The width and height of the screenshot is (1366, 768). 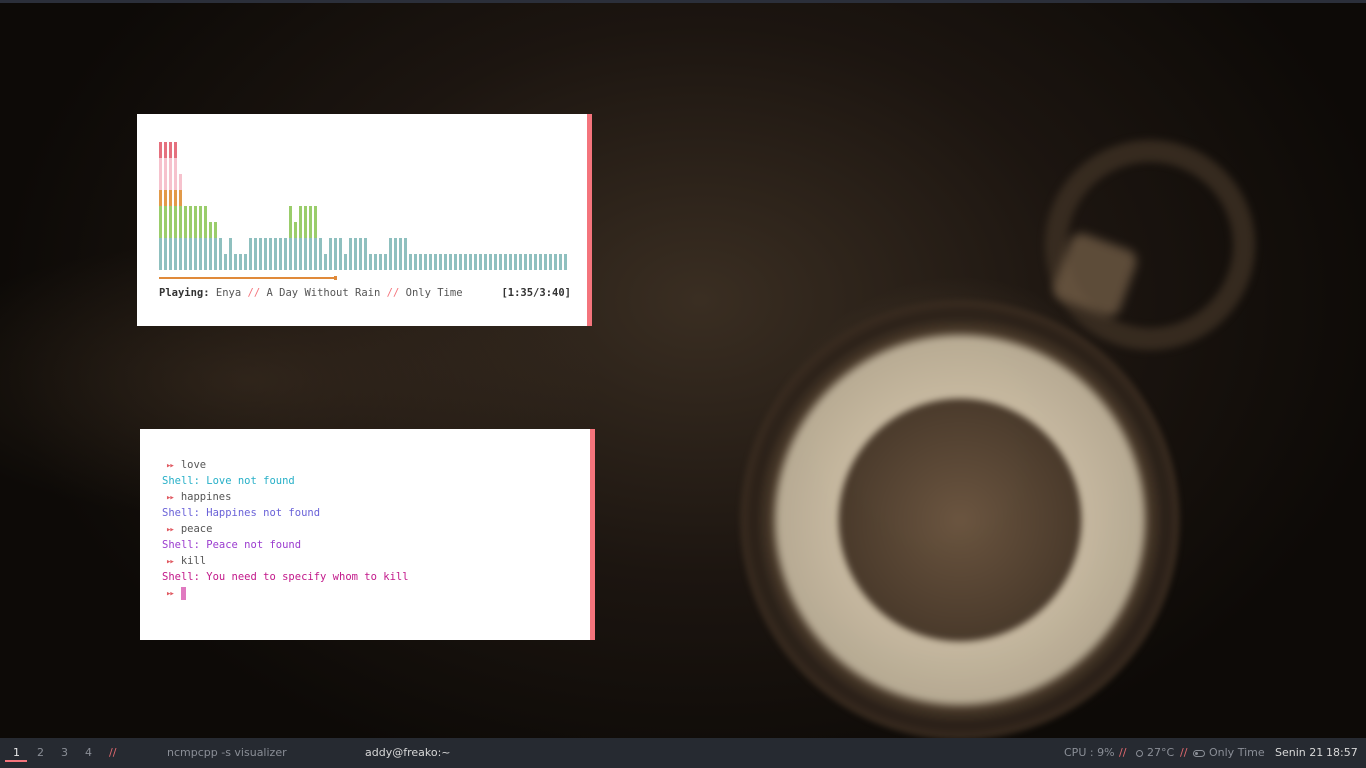 What do you see at coordinates (1342, 752) in the screenshot?
I see `clock-time: 18:57` at bounding box center [1342, 752].